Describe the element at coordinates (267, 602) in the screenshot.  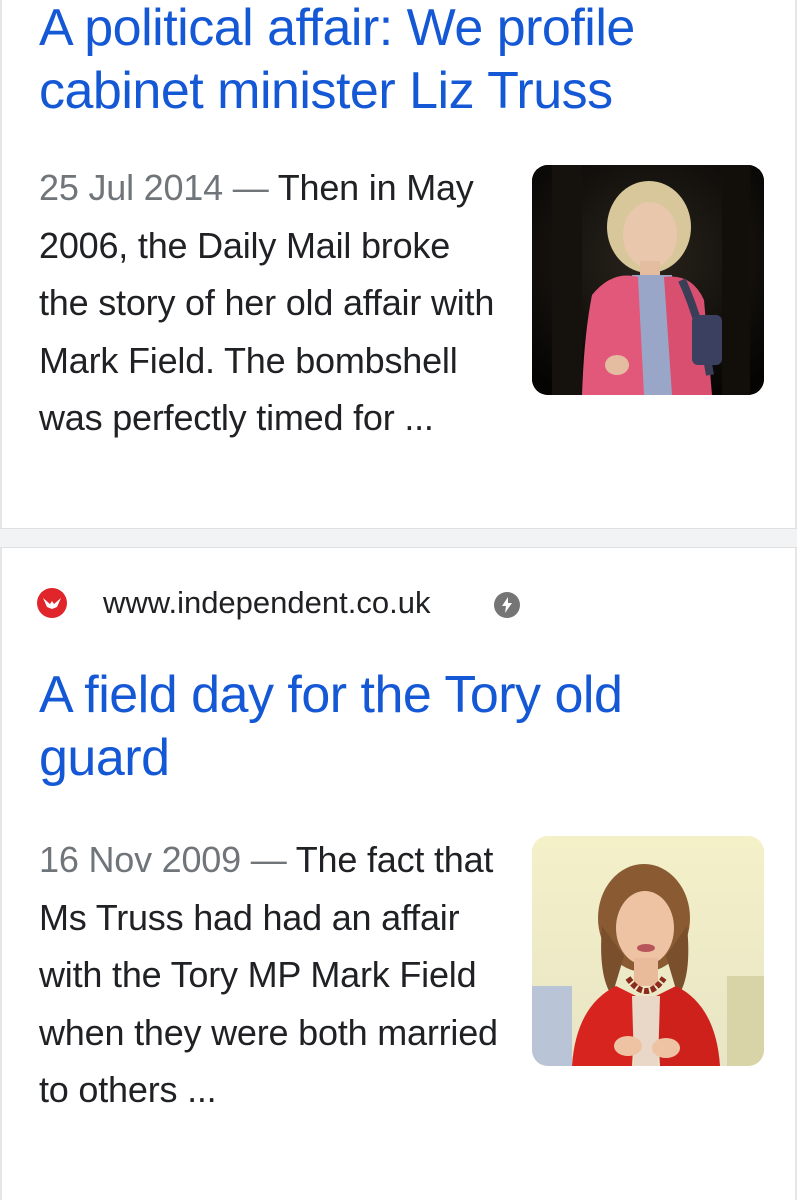
I see `result-source-url: www.independent.co.uk` at that location.